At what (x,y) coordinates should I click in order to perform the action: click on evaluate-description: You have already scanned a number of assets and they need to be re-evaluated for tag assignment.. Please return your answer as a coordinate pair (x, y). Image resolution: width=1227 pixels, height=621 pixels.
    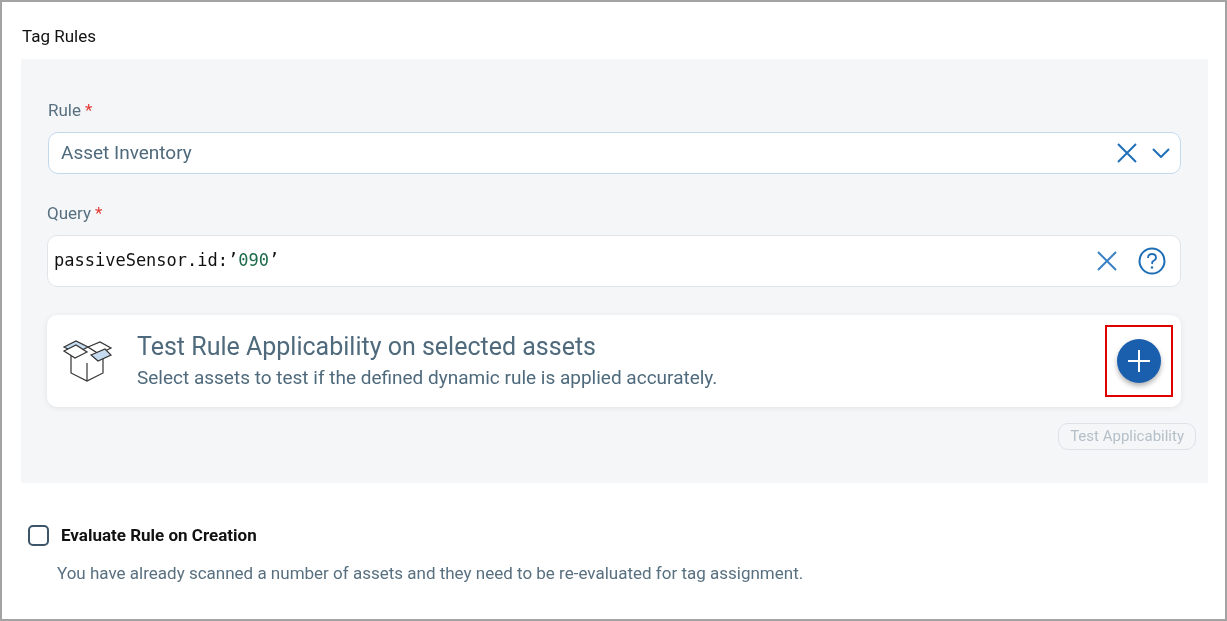
    Looking at the image, I should click on (430, 573).